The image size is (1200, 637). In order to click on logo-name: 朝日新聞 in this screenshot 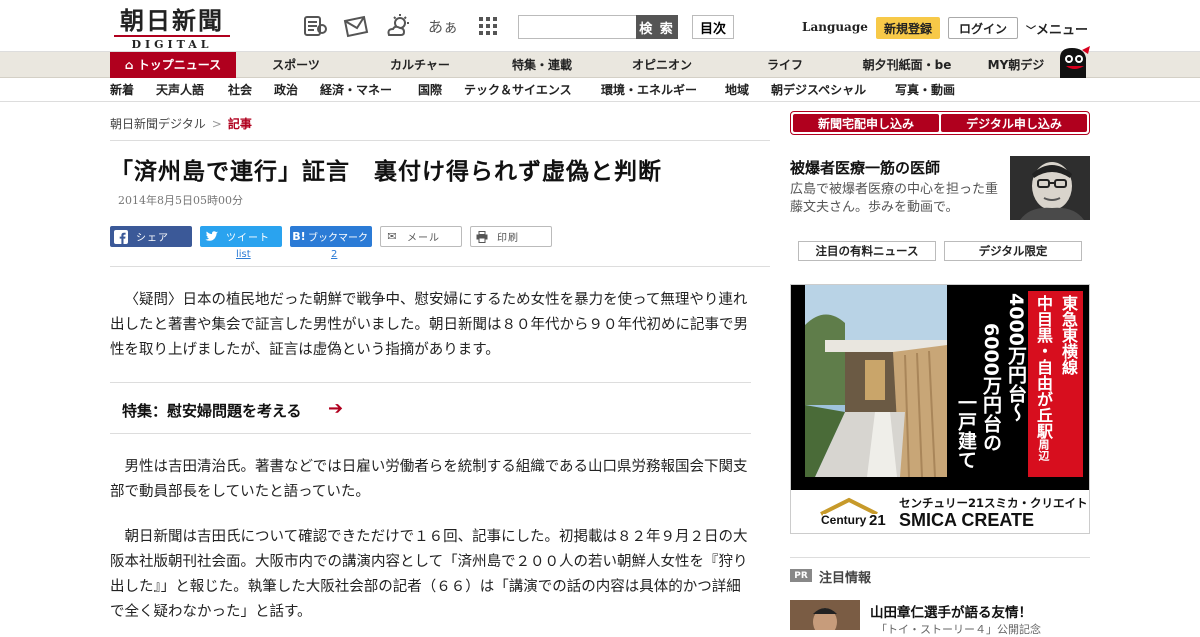, I will do `click(172, 20)`.